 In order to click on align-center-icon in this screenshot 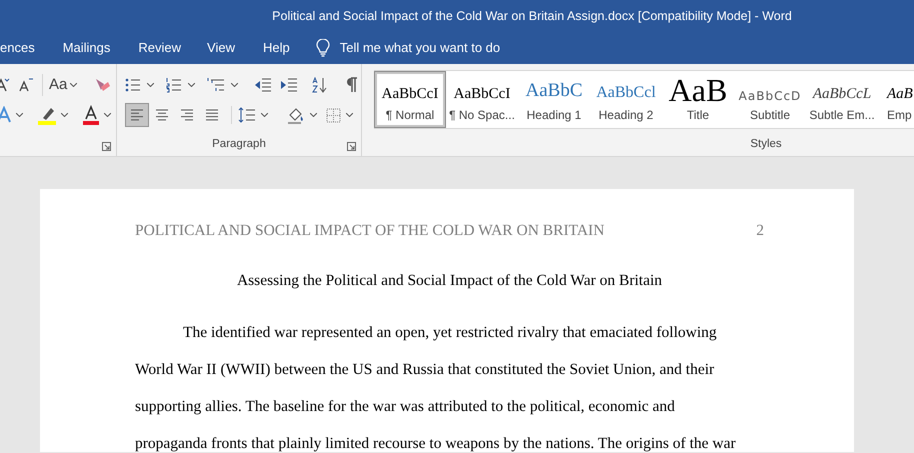, I will do `click(162, 115)`.